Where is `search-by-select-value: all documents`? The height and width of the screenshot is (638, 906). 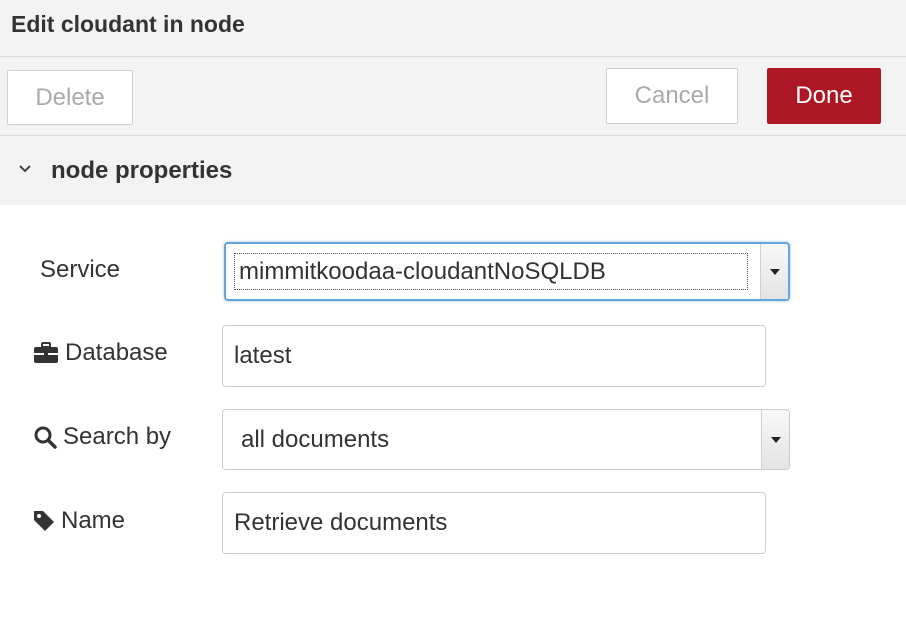
search-by-select-value: all documents is located at coordinates (315, 439).